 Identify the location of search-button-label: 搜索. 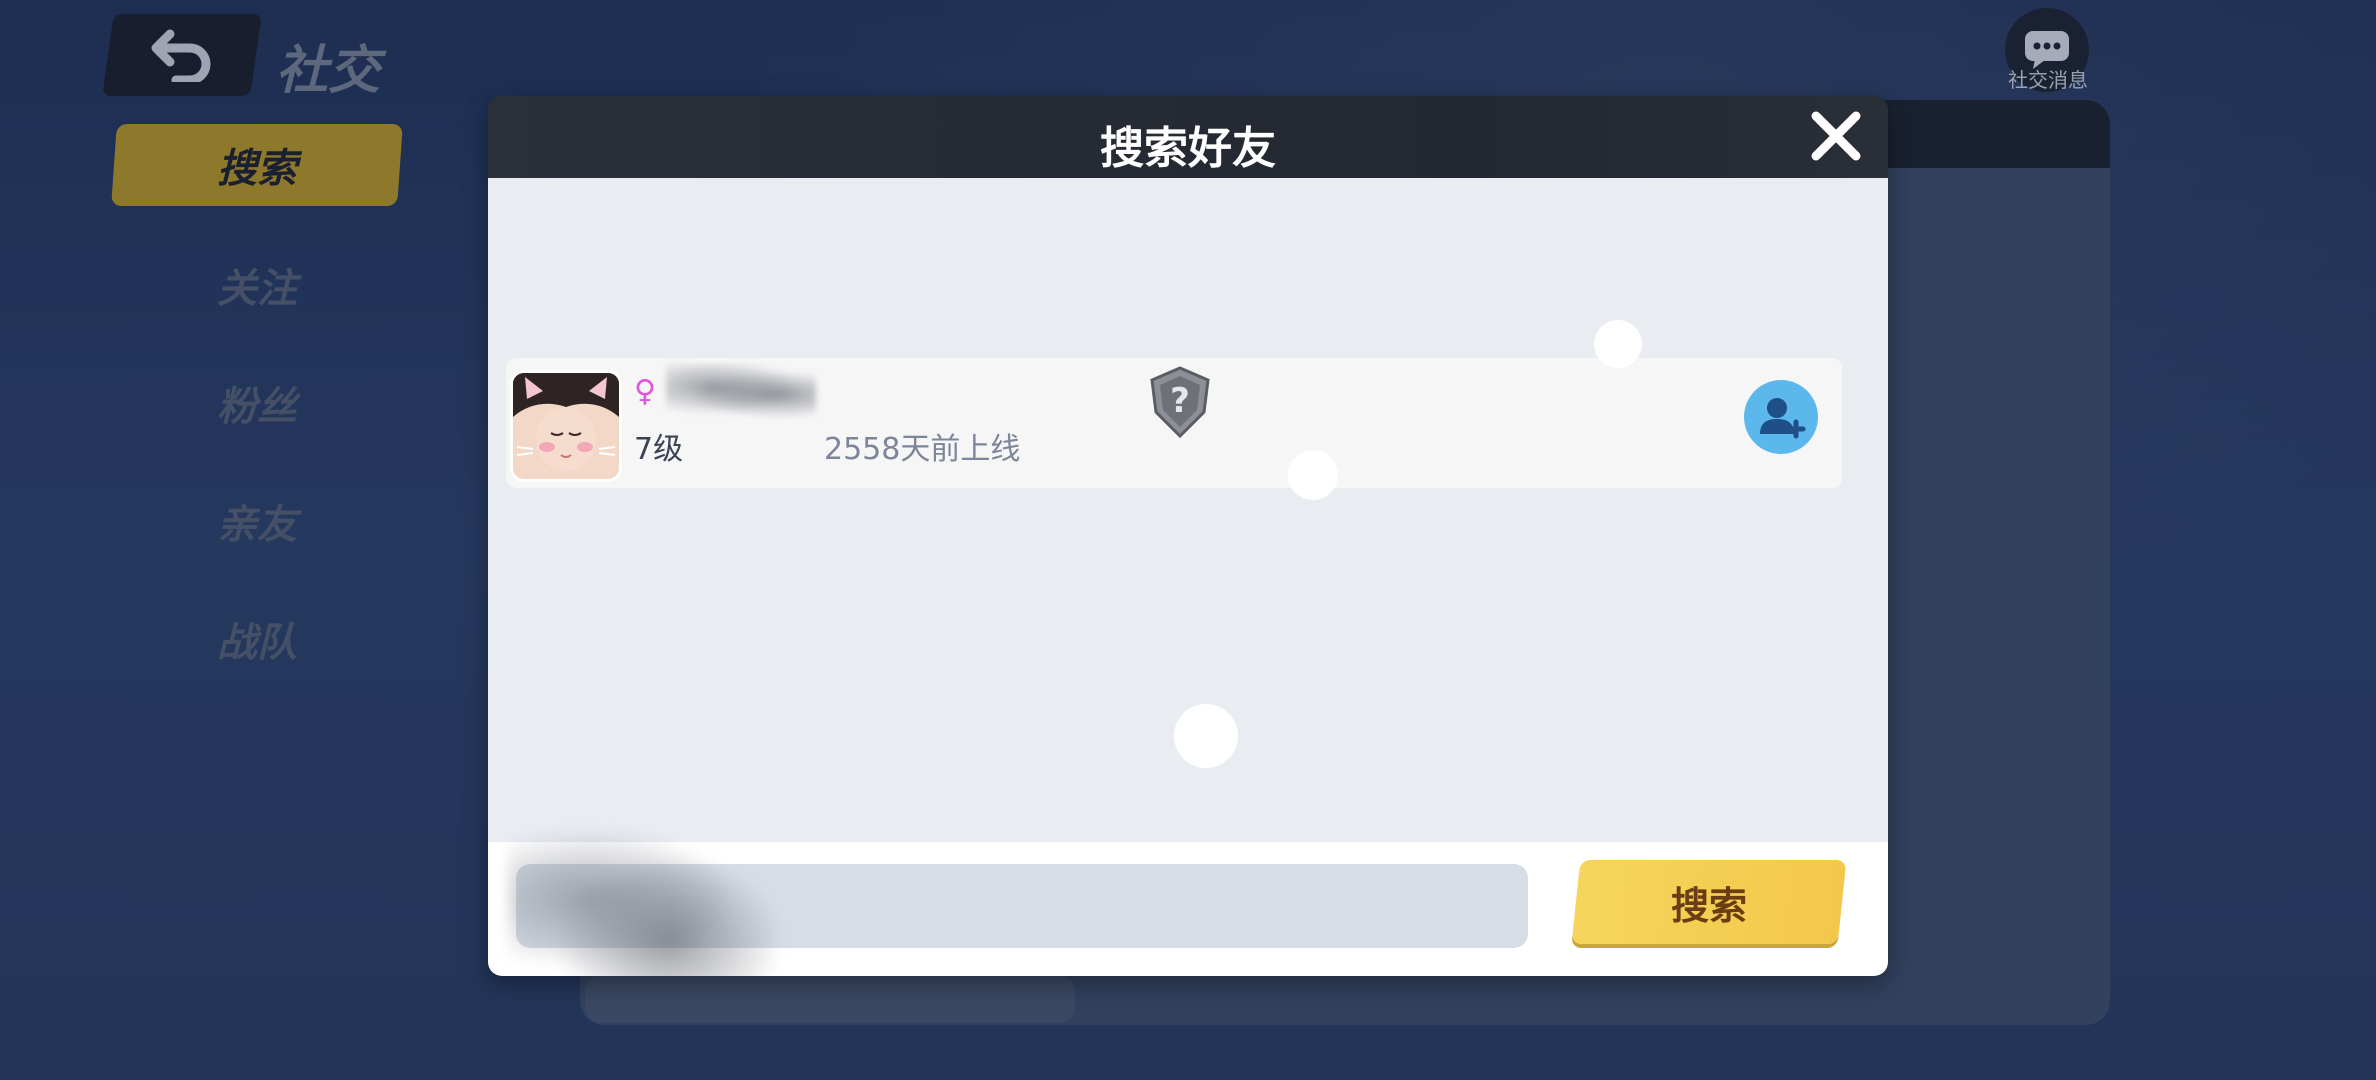
(1708, 905).